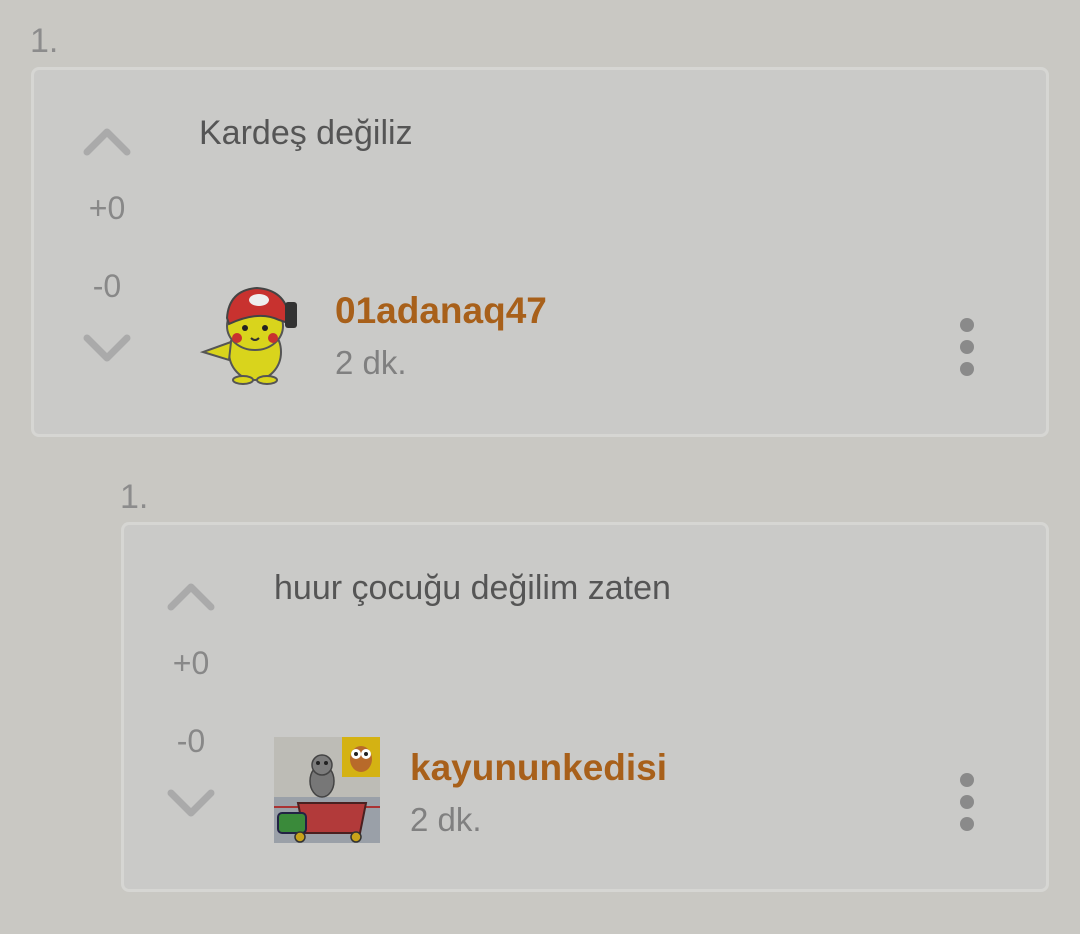  What do you see at coordinates (361, 757) in the screenshot?
I see `owl-badge-icon` at bounding box center [361, 757].